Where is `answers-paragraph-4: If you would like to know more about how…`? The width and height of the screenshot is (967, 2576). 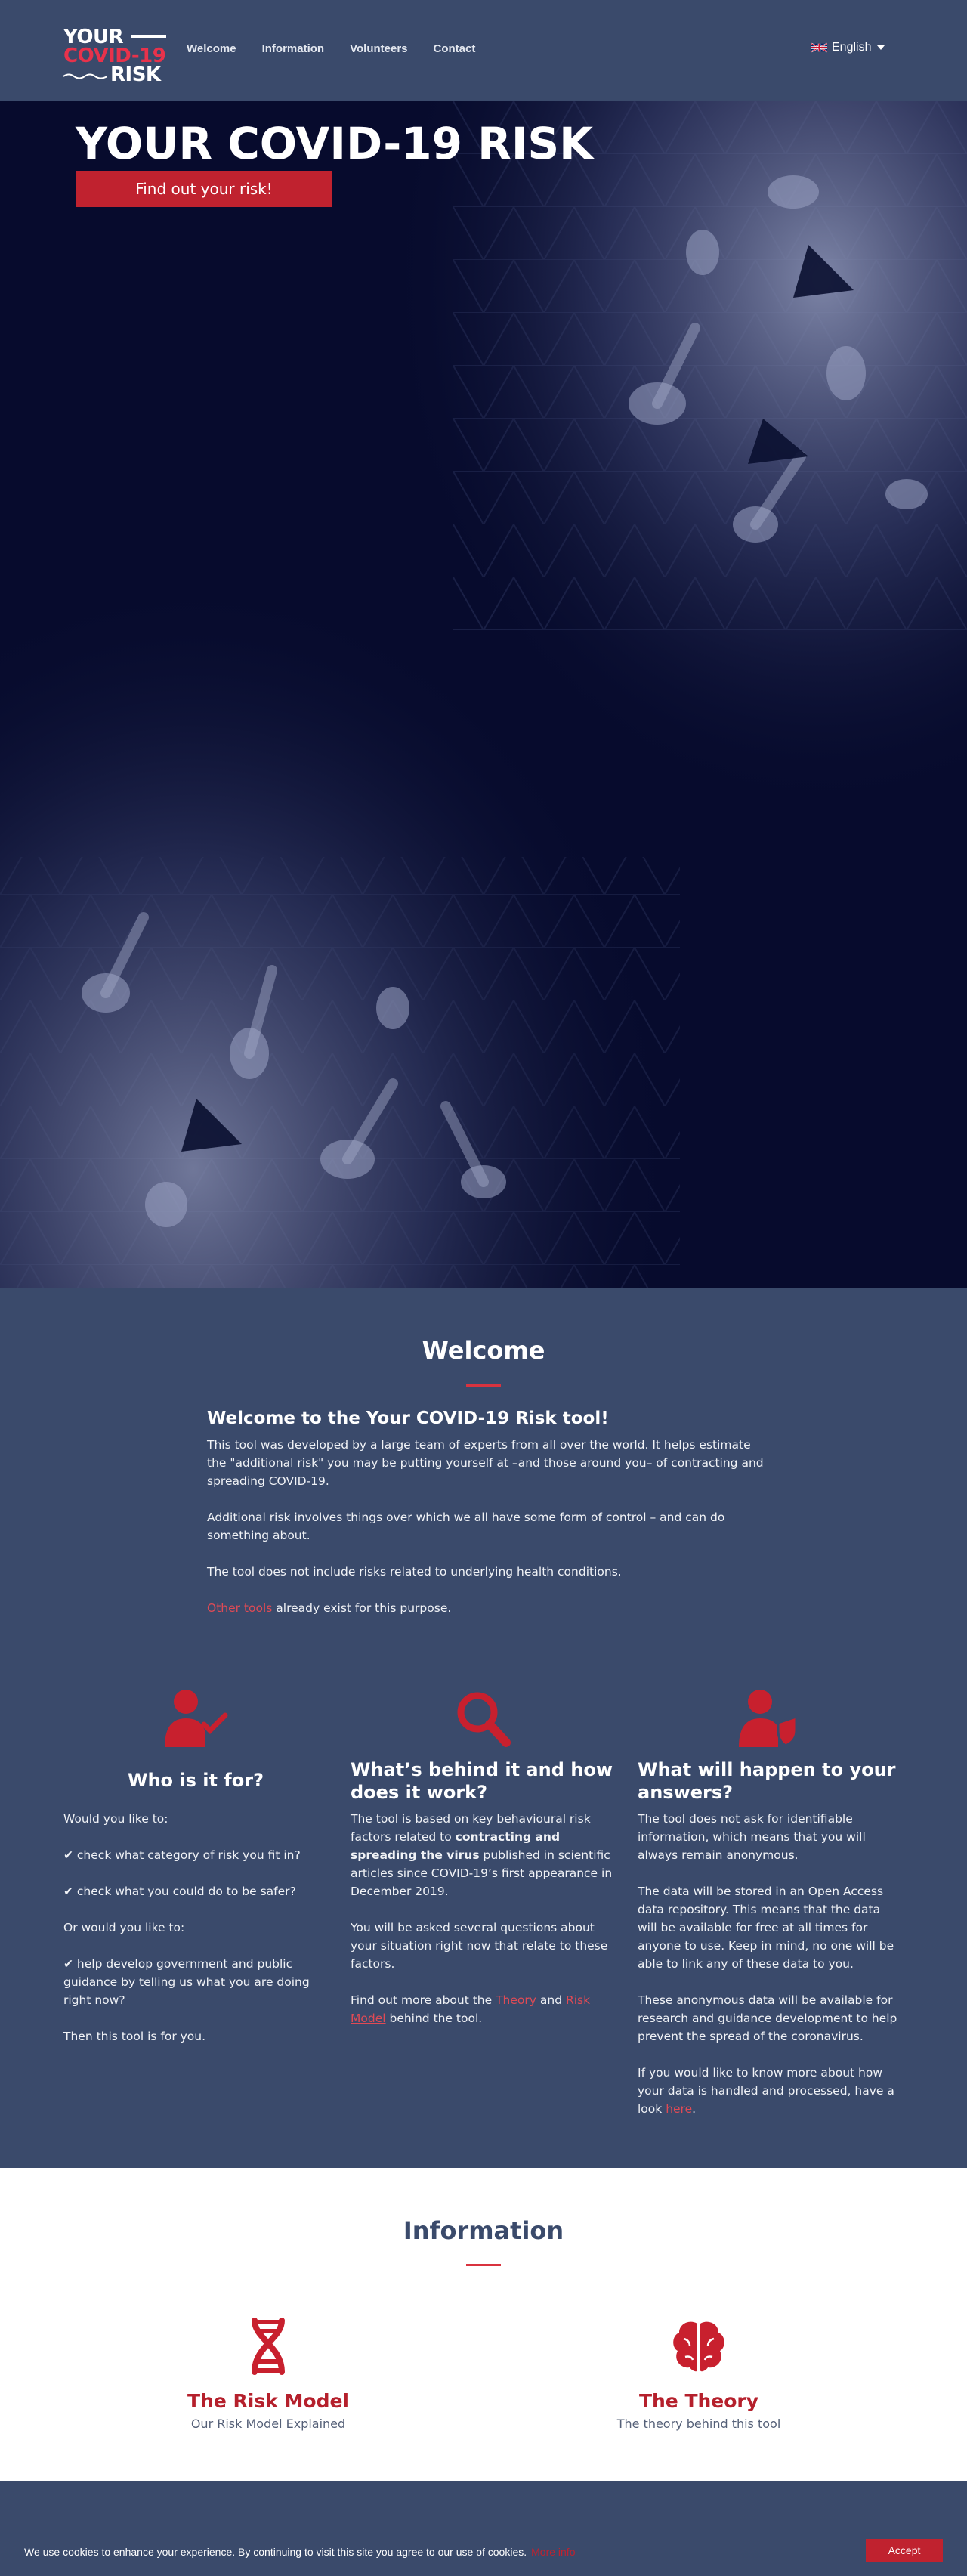 answers-paragraph-4: If you would like to know more about how… is located at coordinates (770, 2091).